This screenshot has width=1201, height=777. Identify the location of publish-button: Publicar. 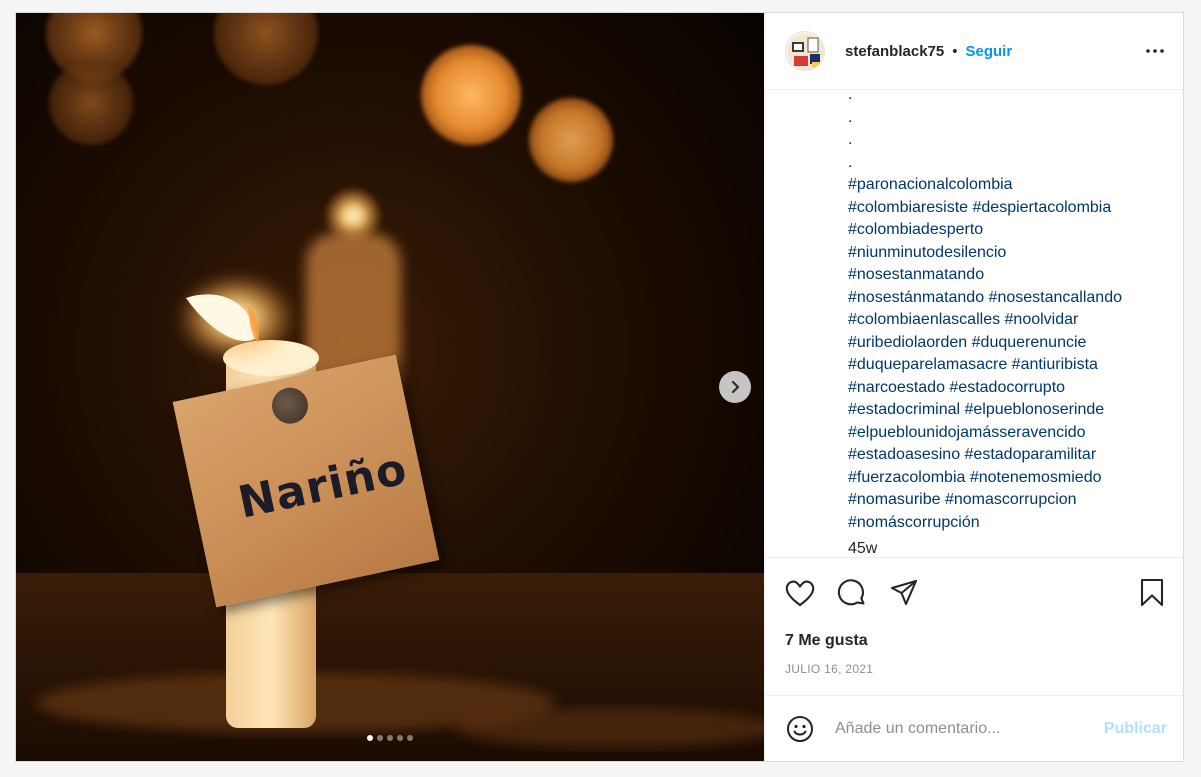
(1135, 729).